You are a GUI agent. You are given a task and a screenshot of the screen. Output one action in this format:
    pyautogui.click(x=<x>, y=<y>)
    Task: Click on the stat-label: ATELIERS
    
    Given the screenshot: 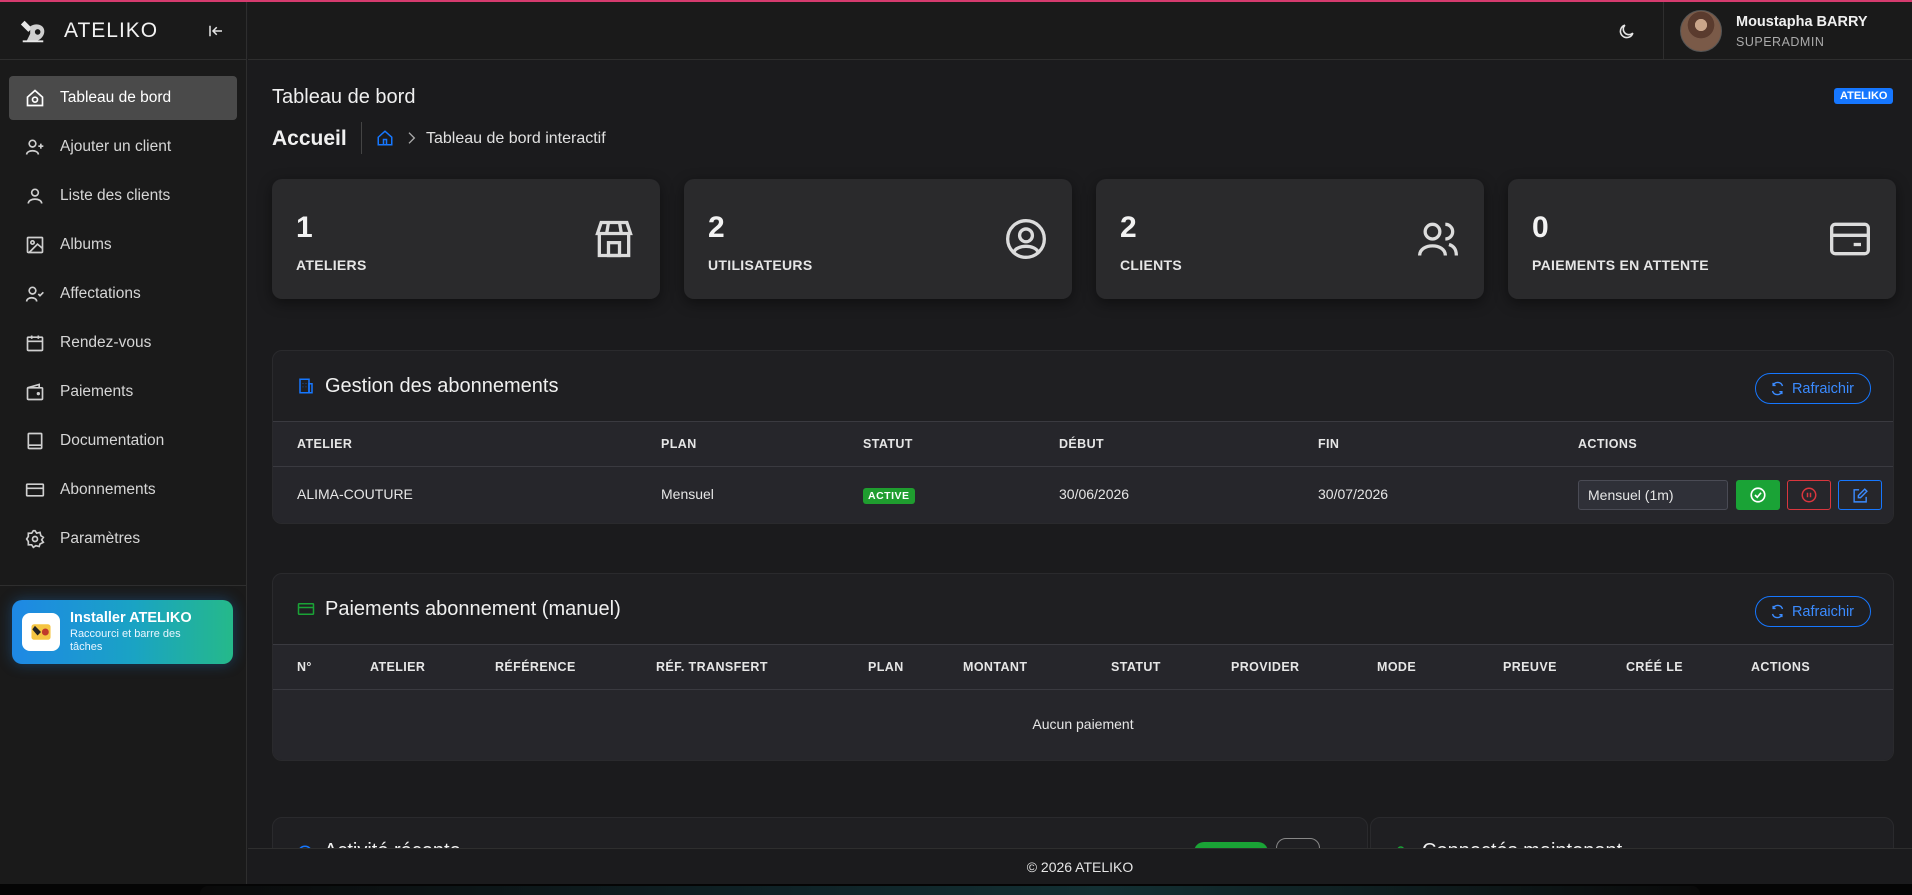 What is the action you would take?
    pyautogui.click(x=331, y=265)
    